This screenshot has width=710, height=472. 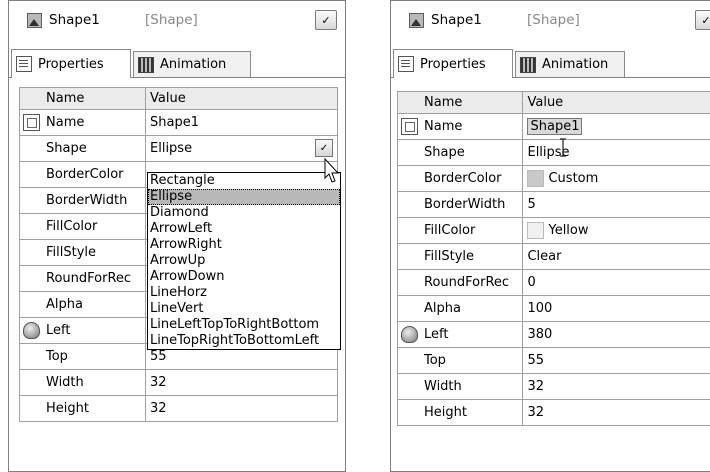 What do you see at coordinates (244, 181) in the screenshot?
I see `list-item: Rectangle` at bounding box center [244, 181].